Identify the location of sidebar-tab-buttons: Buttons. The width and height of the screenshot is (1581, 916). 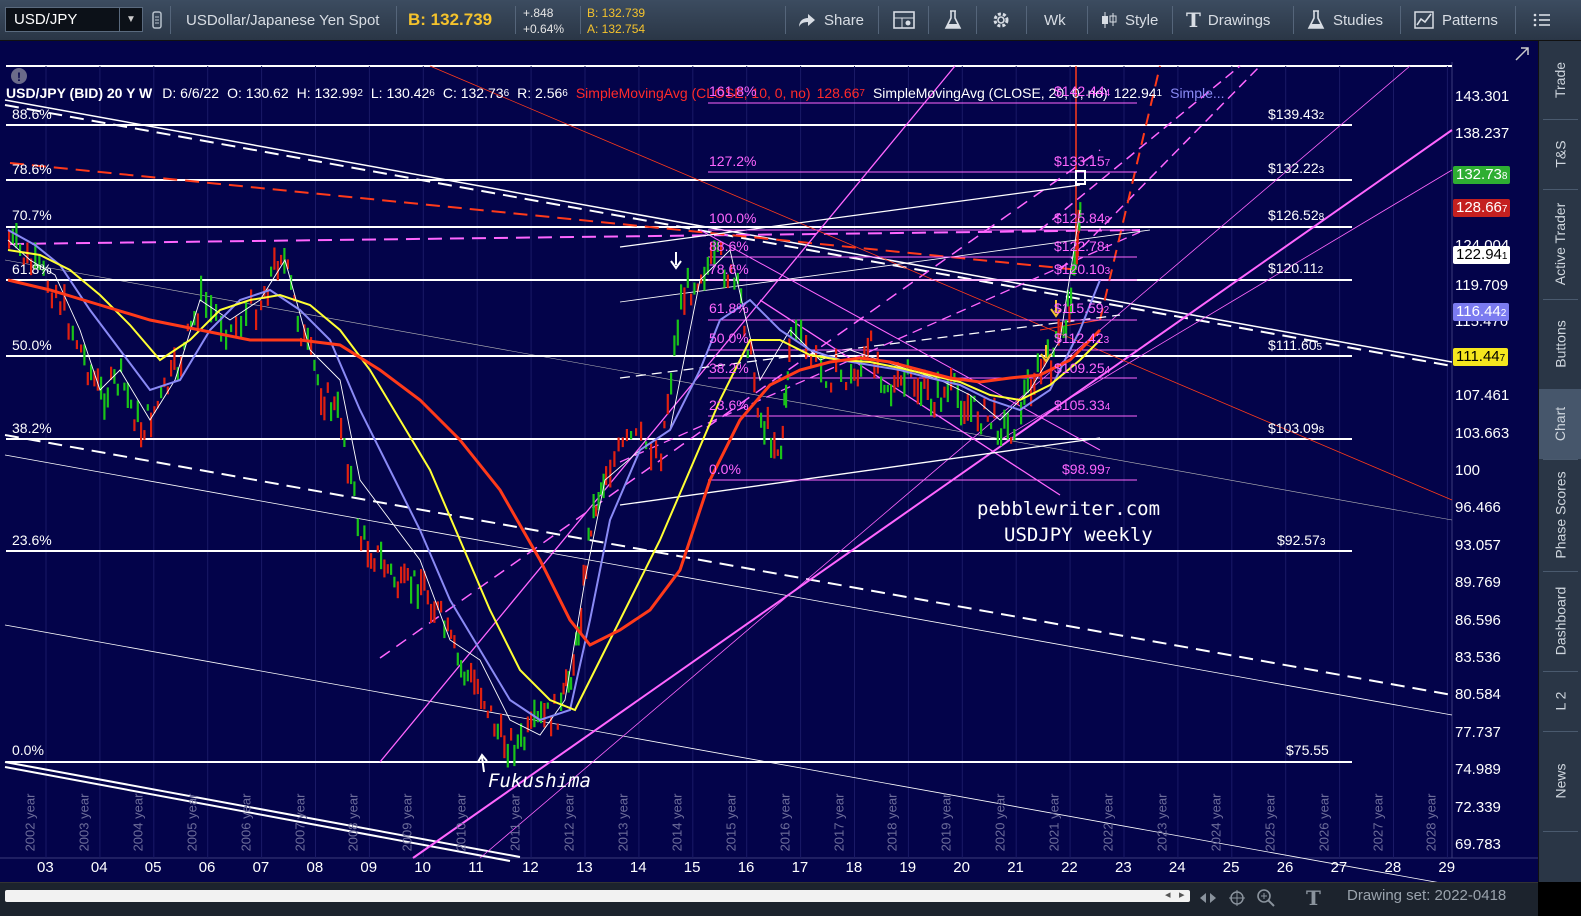
(1560, 344).